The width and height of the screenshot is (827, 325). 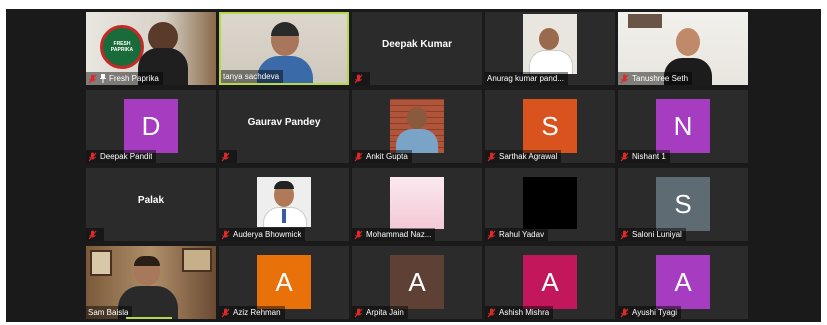 I want to click on name-label: Ankit Gupta, so click(x=382, y=156).